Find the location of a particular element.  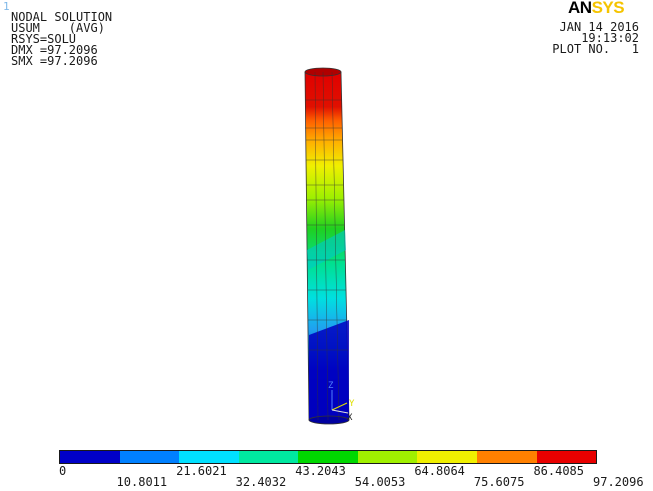

triad-y-label: Y is located at coordinates (352, 404).